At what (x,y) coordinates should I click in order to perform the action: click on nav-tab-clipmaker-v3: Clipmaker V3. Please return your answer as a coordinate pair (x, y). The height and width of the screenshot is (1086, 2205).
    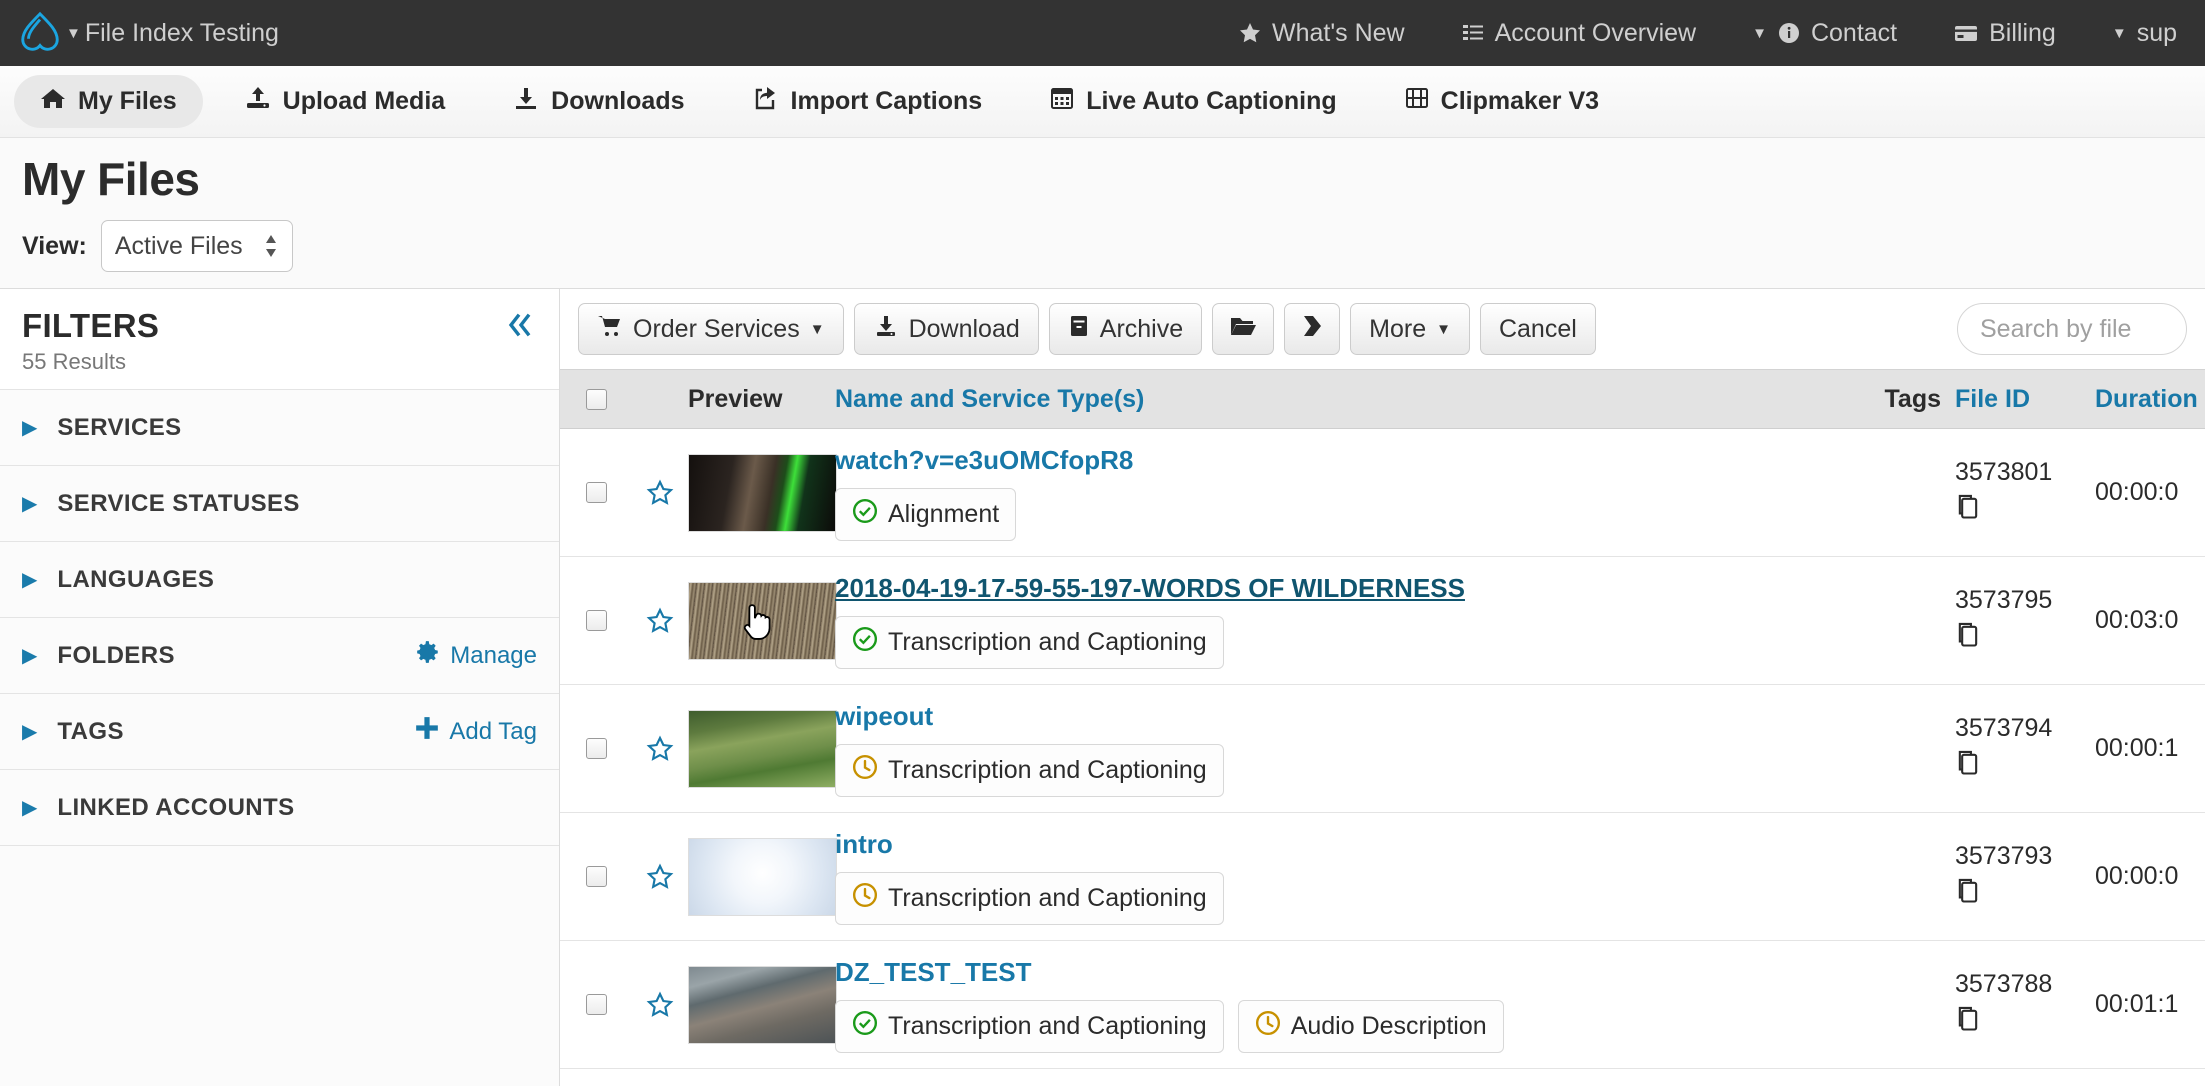
    Looking at the image, I should click on (1502, 101).